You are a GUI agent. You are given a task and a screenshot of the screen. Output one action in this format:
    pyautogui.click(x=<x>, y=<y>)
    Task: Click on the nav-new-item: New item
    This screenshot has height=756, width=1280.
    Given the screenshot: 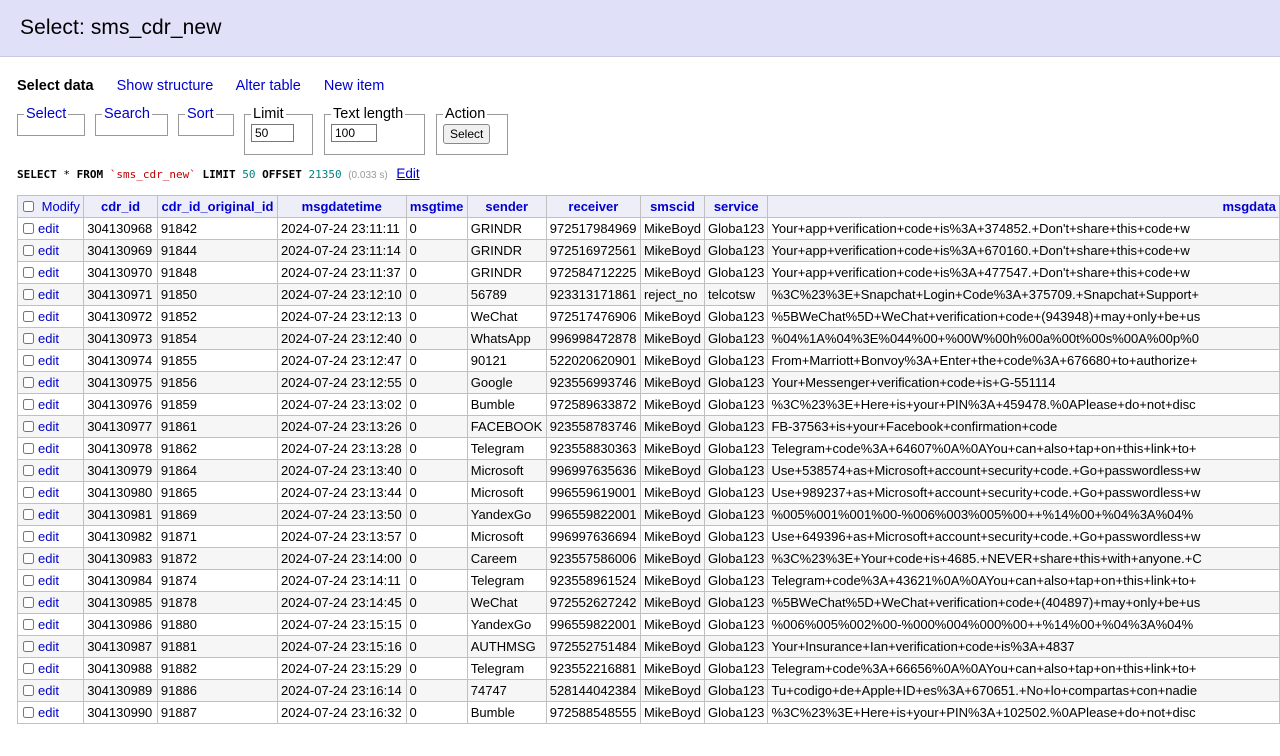 What is the action you would take?
    pyautogui.click(x=354, y=86)
    